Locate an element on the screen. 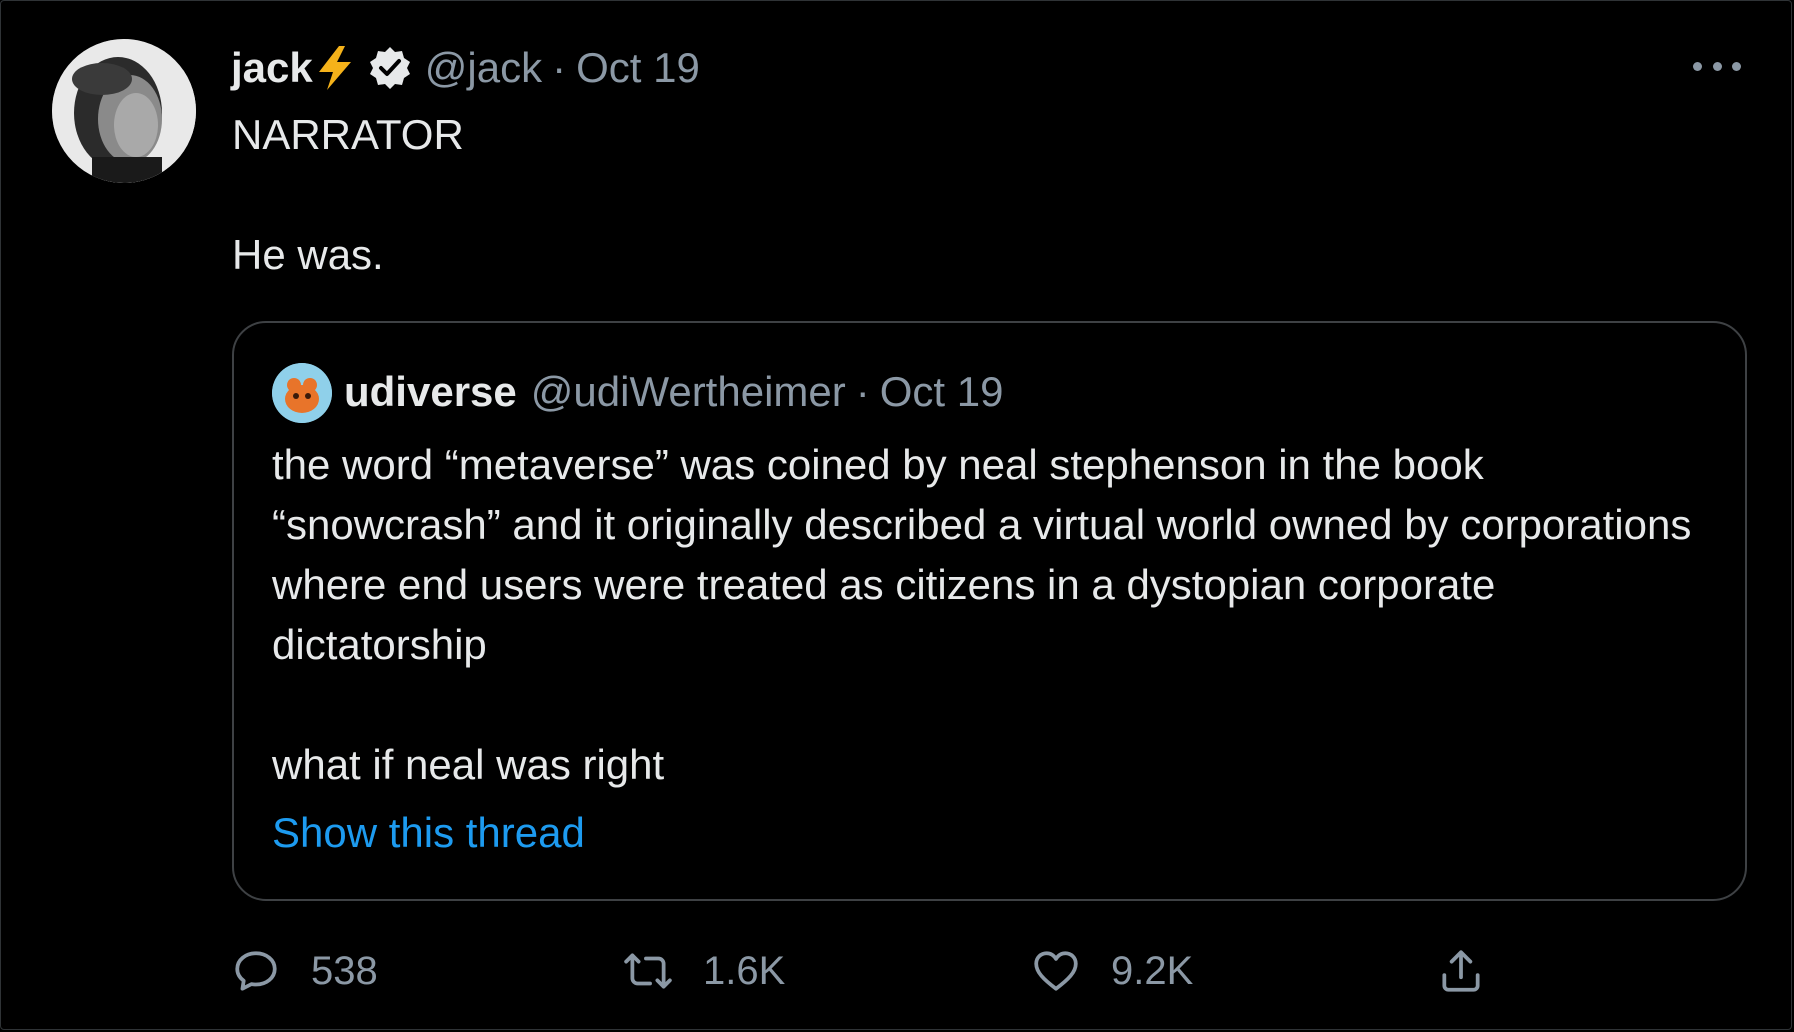 This screenshot has height=1032, width=1794. retweet-count: 1.6K is located at coordinates (744, 970).